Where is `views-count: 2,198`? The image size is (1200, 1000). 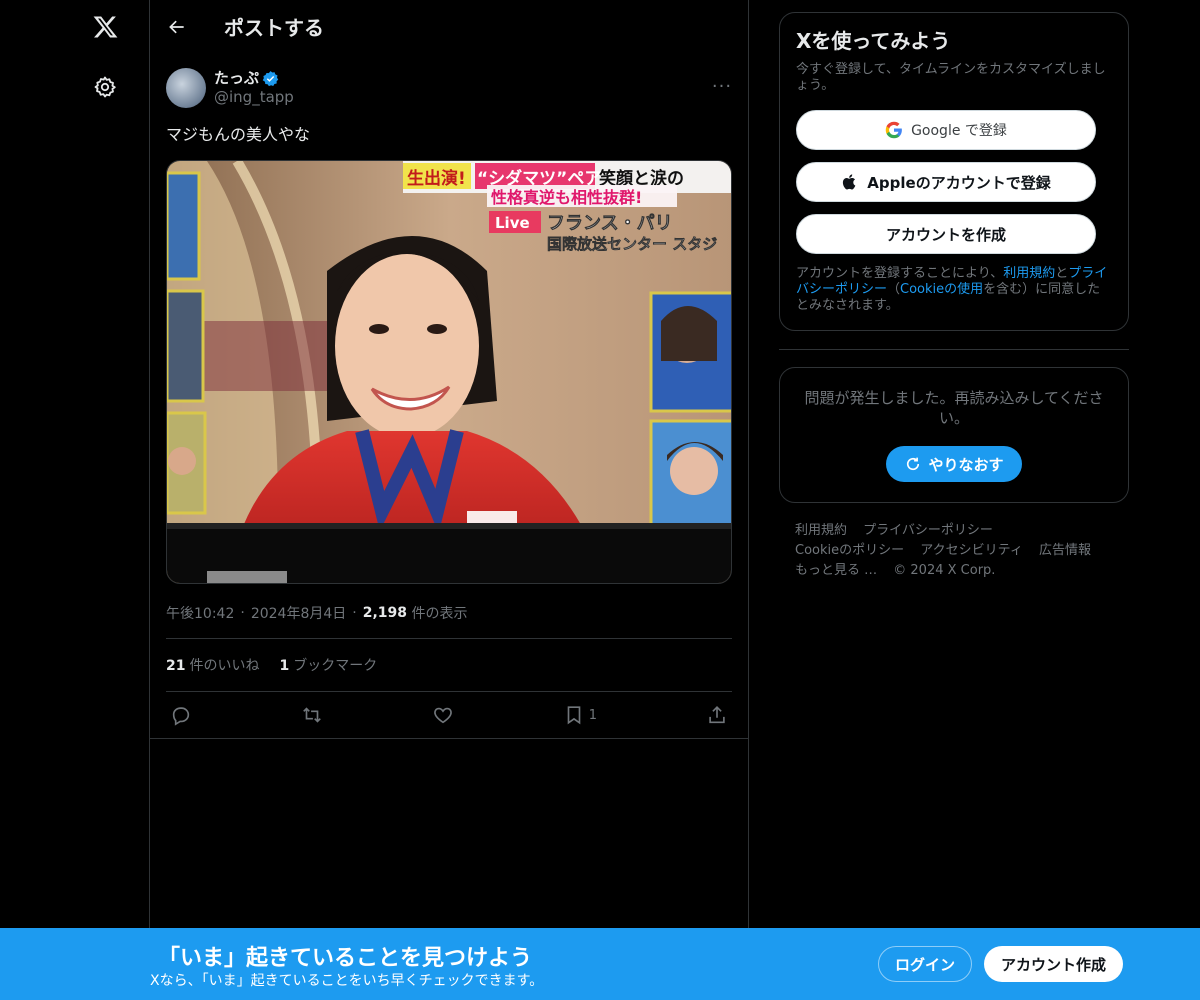
views-count: 2,198 is located at coordinates (385, 613).